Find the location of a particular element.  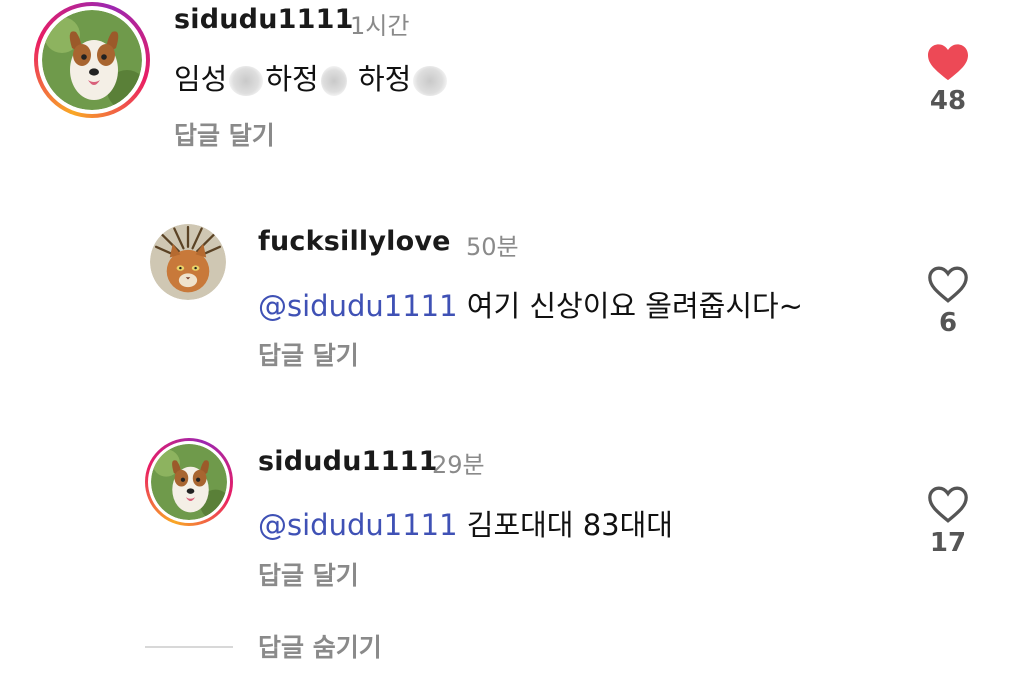

like-count: 17 is located at coordinates (948, 543).